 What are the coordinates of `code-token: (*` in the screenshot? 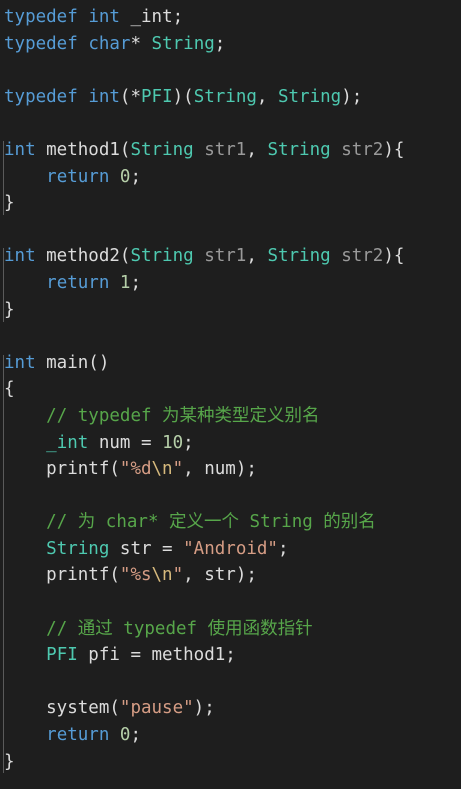 It's located at (130, 96).